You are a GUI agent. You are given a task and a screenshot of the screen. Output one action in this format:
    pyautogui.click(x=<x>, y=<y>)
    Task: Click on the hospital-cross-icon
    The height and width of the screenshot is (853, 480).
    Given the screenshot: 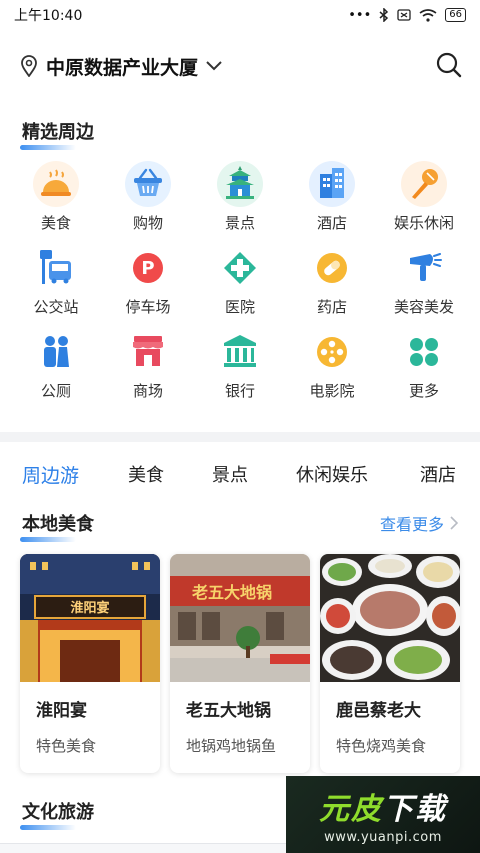 What is the action you would take?
    pyautogui.click(x=240, y=268)
    